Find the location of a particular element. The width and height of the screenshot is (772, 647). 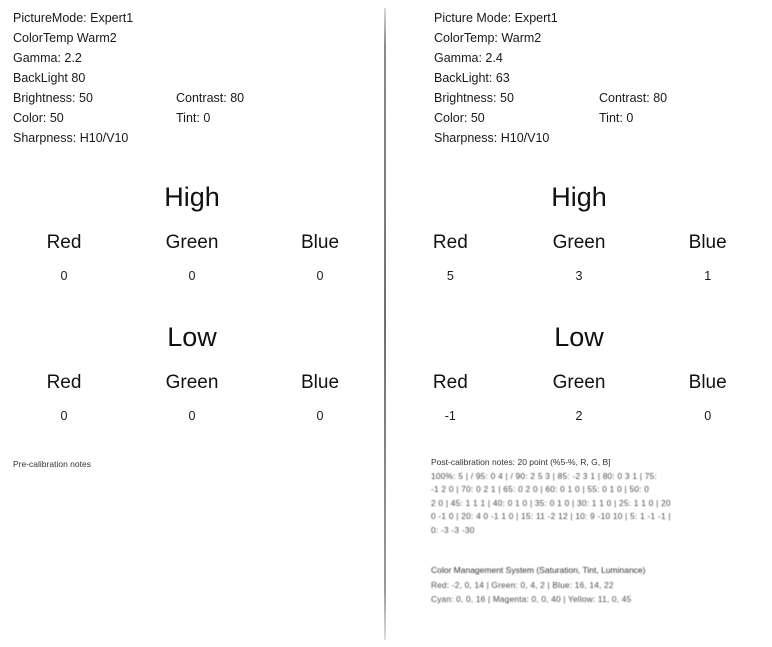

low-channel-values: 0 0 0 is located at coordinates (192, 416).